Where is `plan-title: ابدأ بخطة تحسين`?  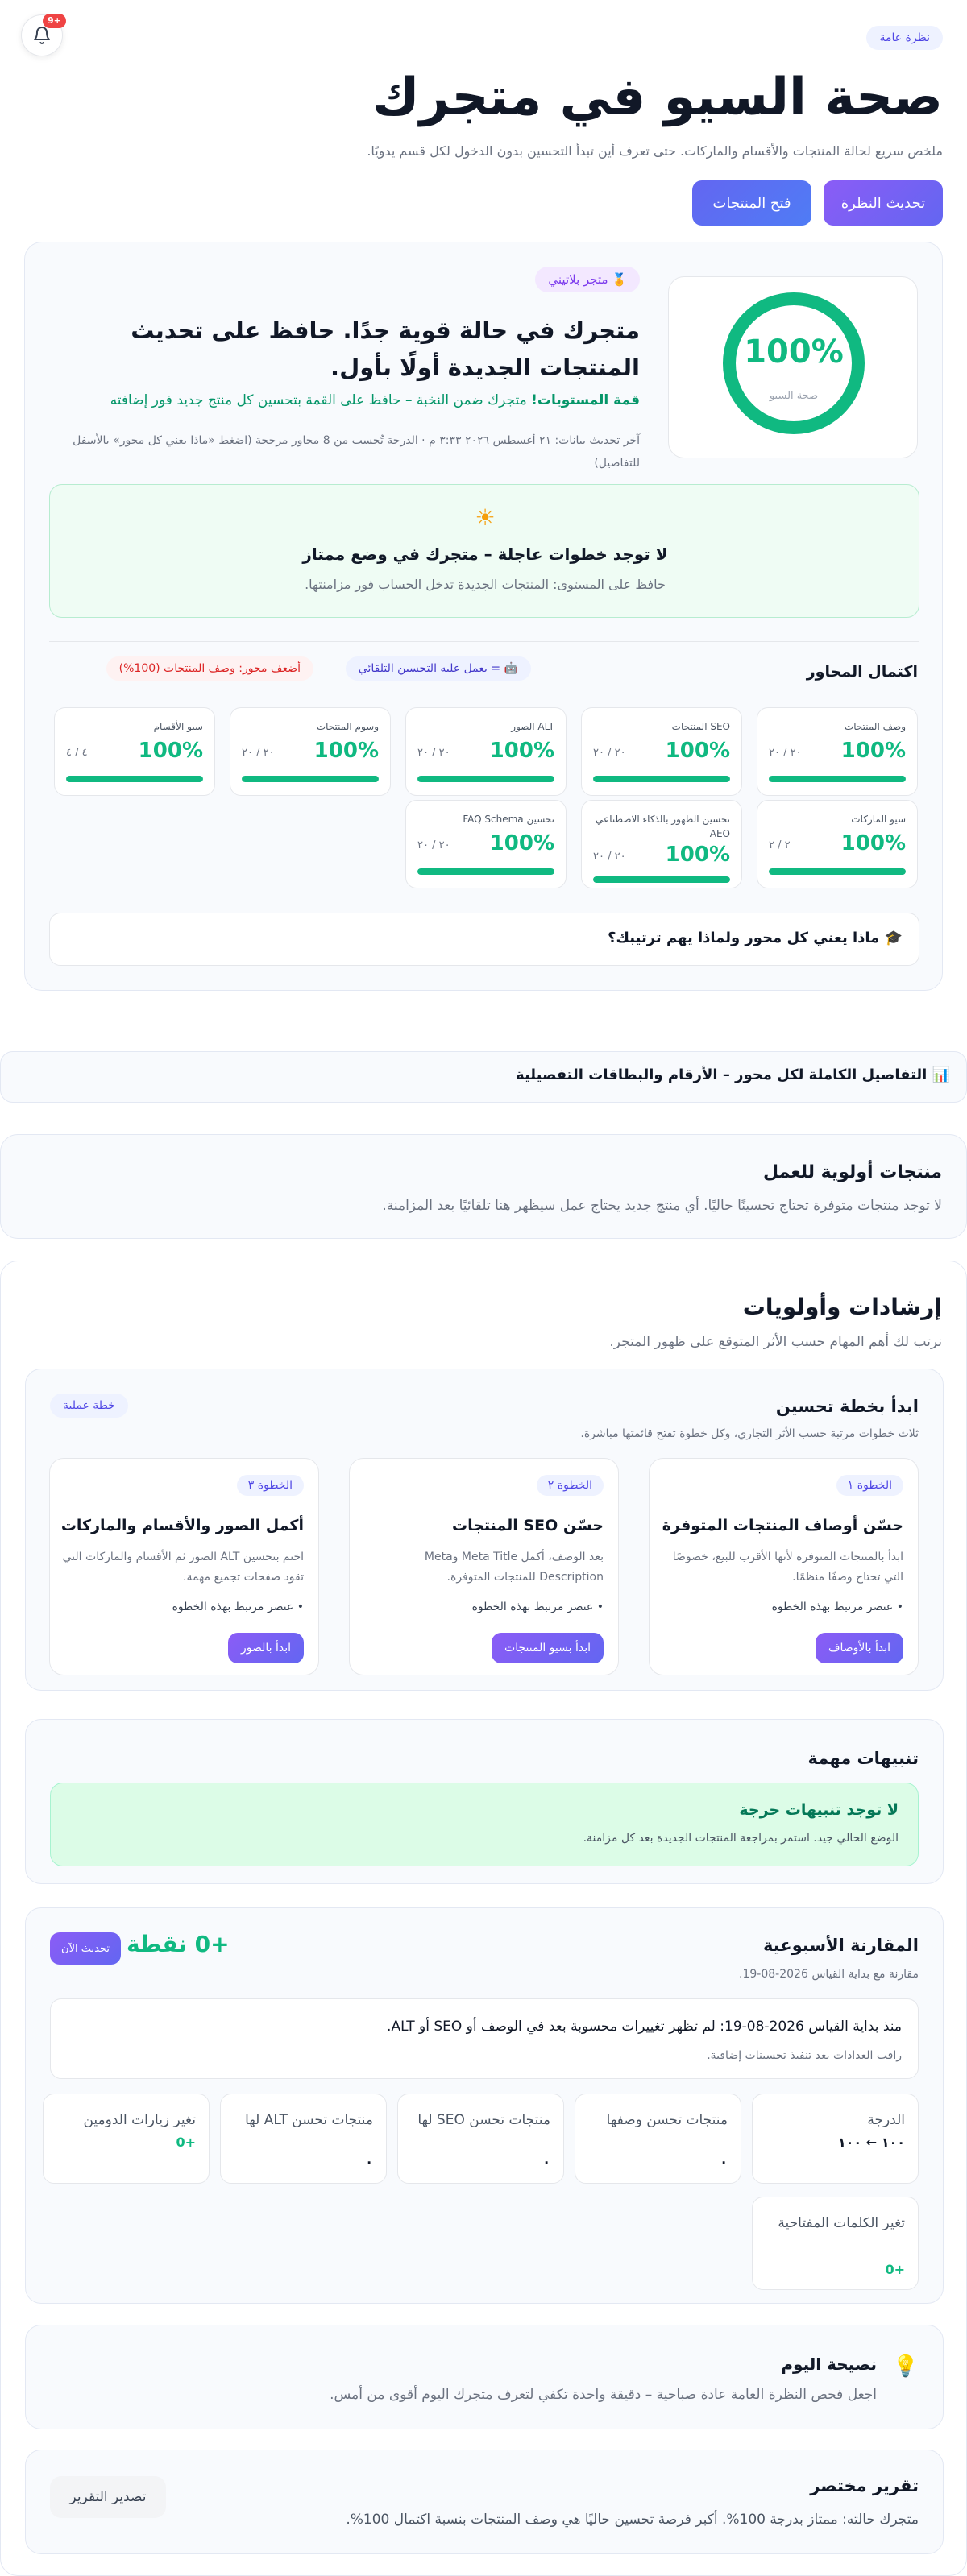
plan-title: ابدأ بخطة تحسين is located at coordinates (847, 1406).